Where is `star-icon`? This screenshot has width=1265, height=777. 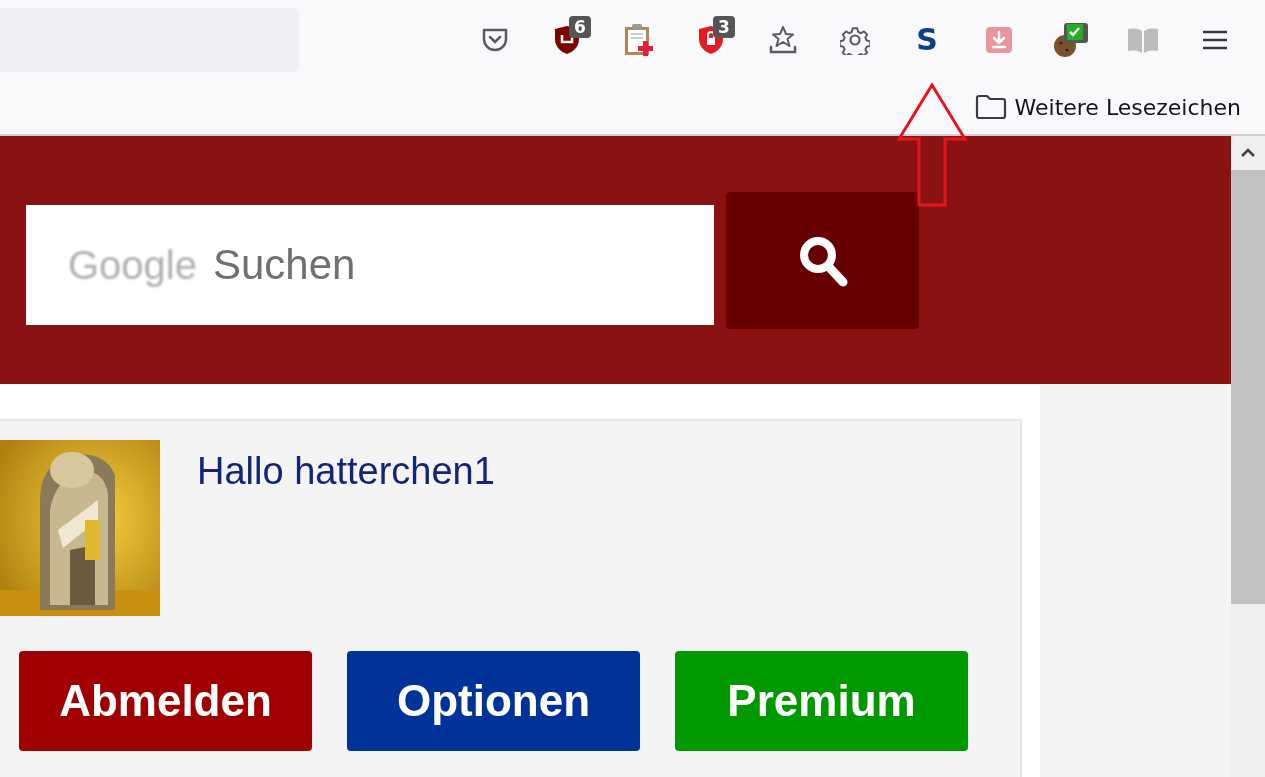 star-icon is located at coordinates (783, 40).